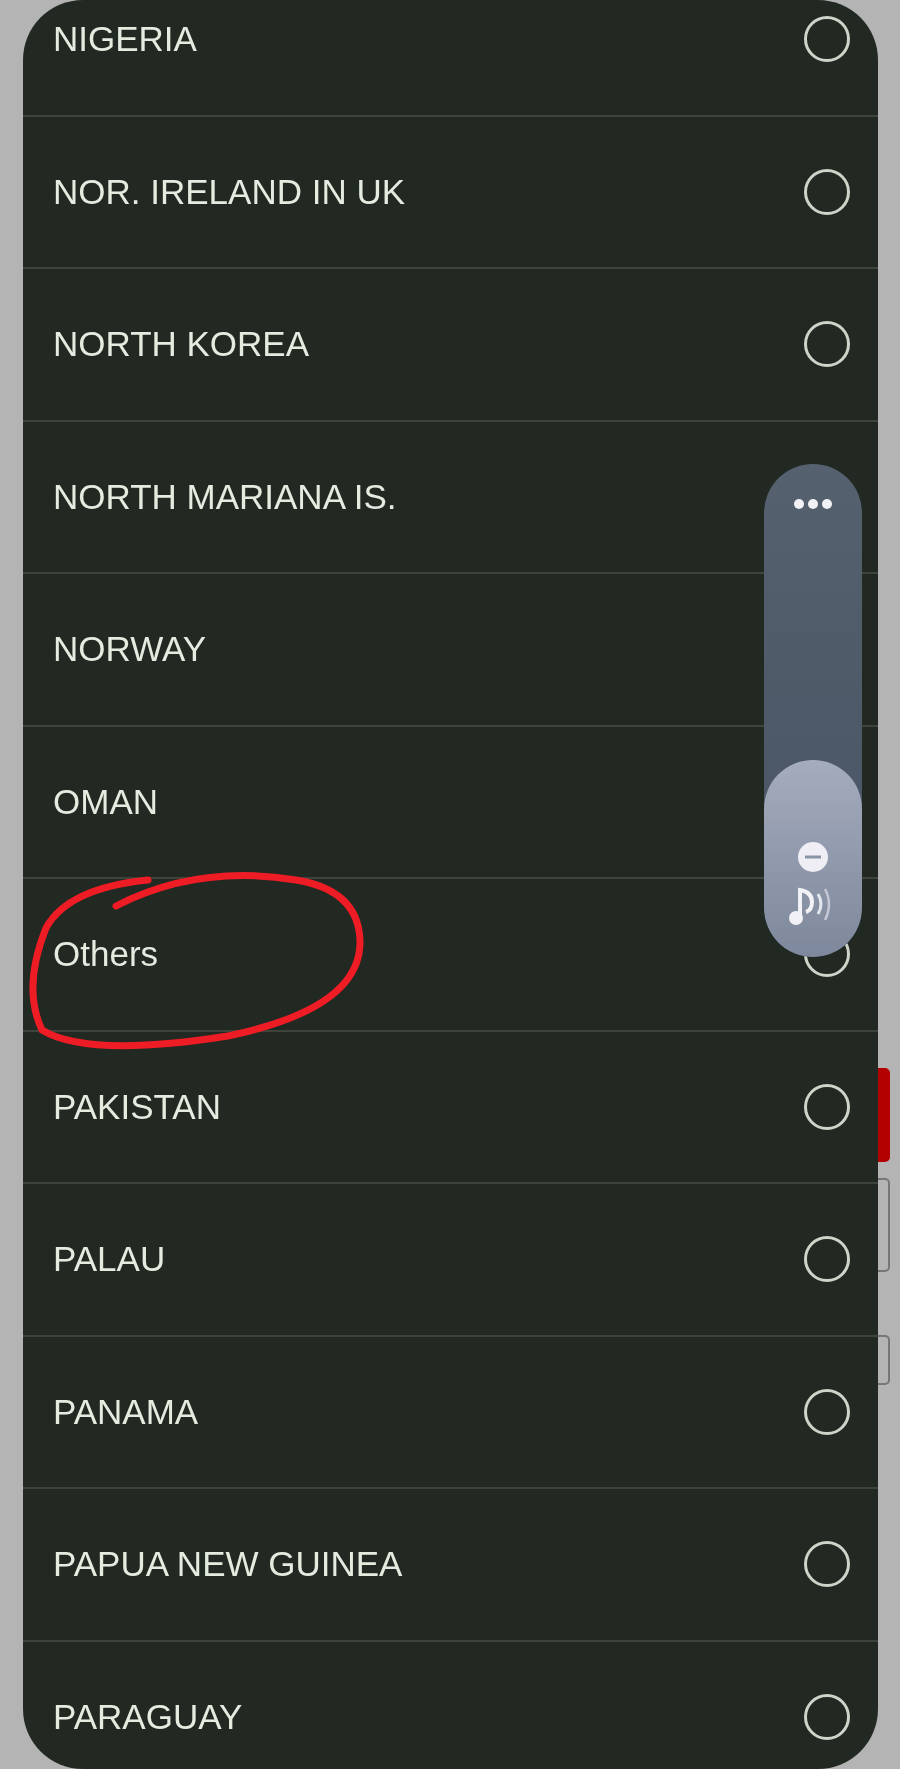 This screenshot has height=1769, width=900. What do you see at coordinates (137, 1106) in the screenshot?
I see `country-label: PAKISTAN` at bounding box center [137, 1106].